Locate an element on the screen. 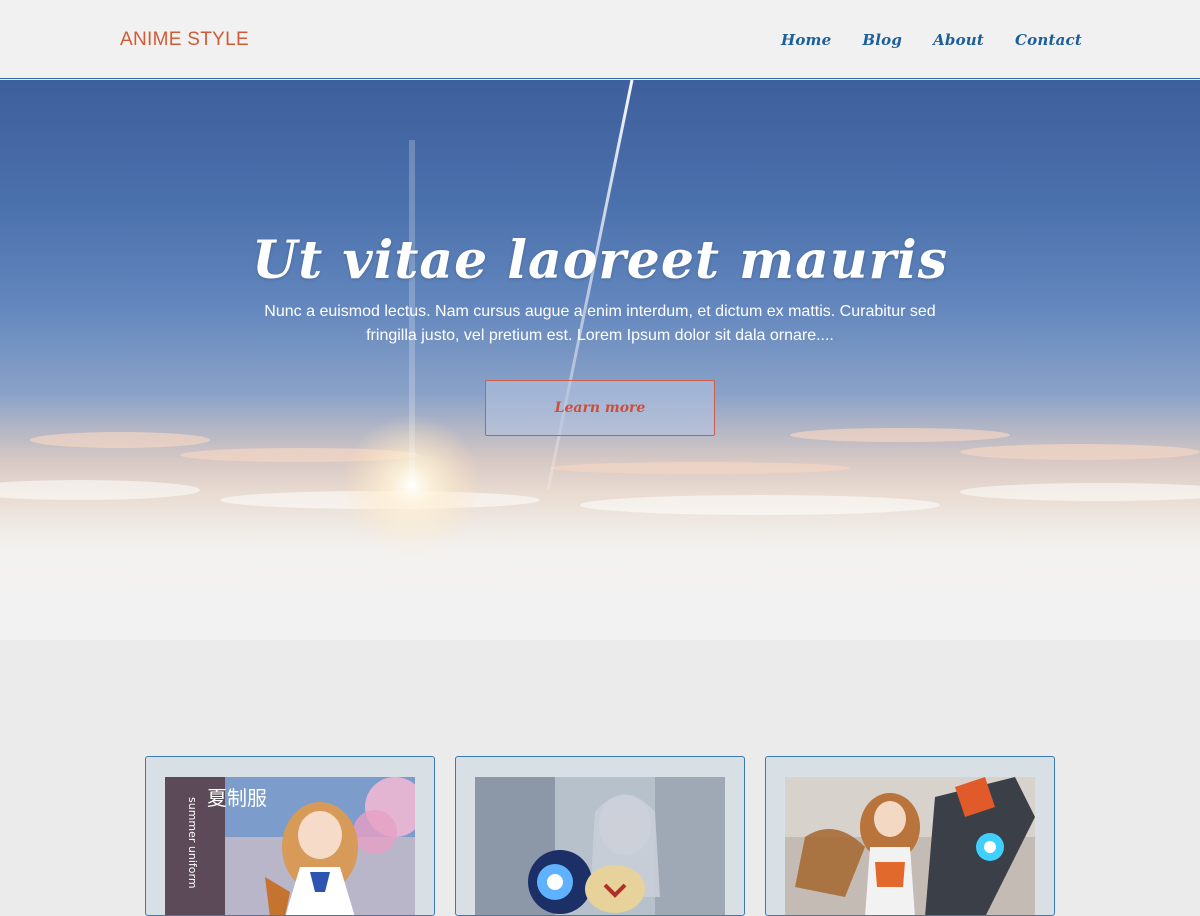 The height and width of the screenshot is (916, 1200). sign-subtext: summer uniform is located at coordinates (192, 843).